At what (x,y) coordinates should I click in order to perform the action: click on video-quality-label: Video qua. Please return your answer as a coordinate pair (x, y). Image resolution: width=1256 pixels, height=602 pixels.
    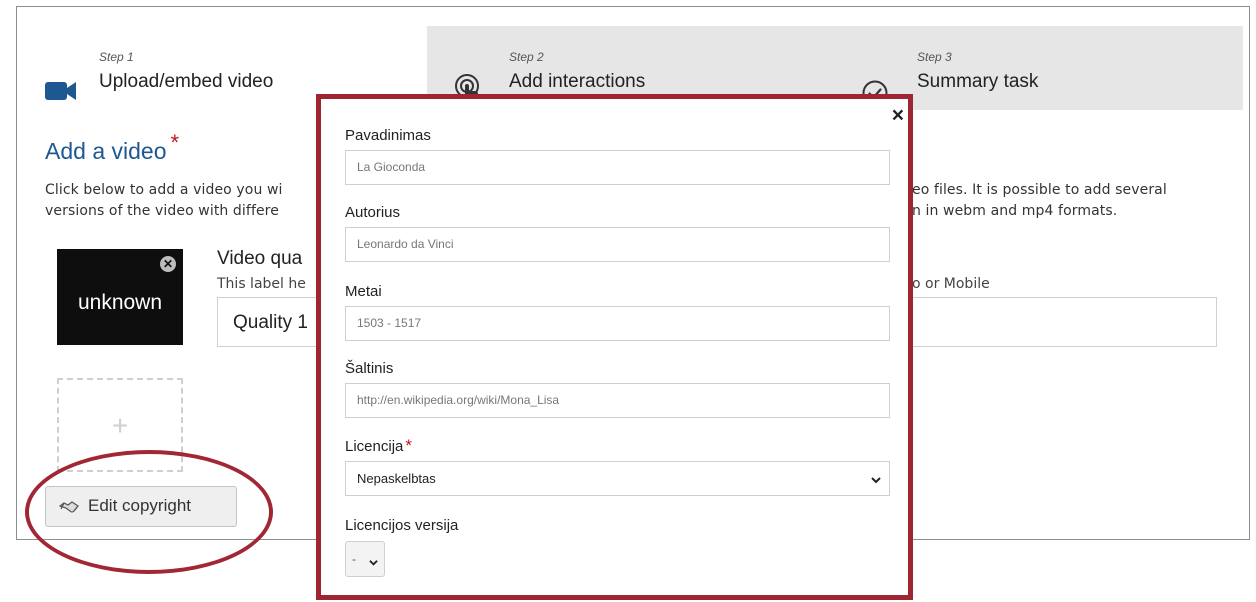
    Looking at the image, I should click on (260, 258).